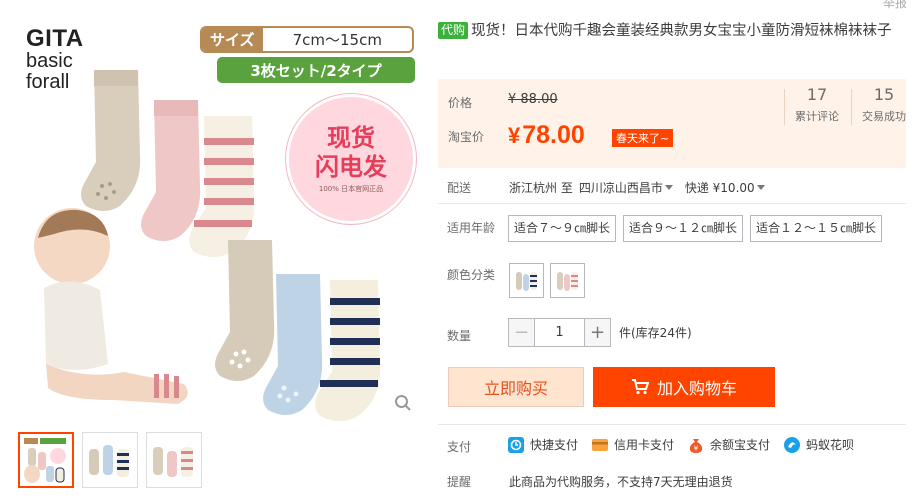  What do you see at coordinates (459, 188) in the screenshot?
I see `shipping-label: 配送` at bounding box center [459, 188].